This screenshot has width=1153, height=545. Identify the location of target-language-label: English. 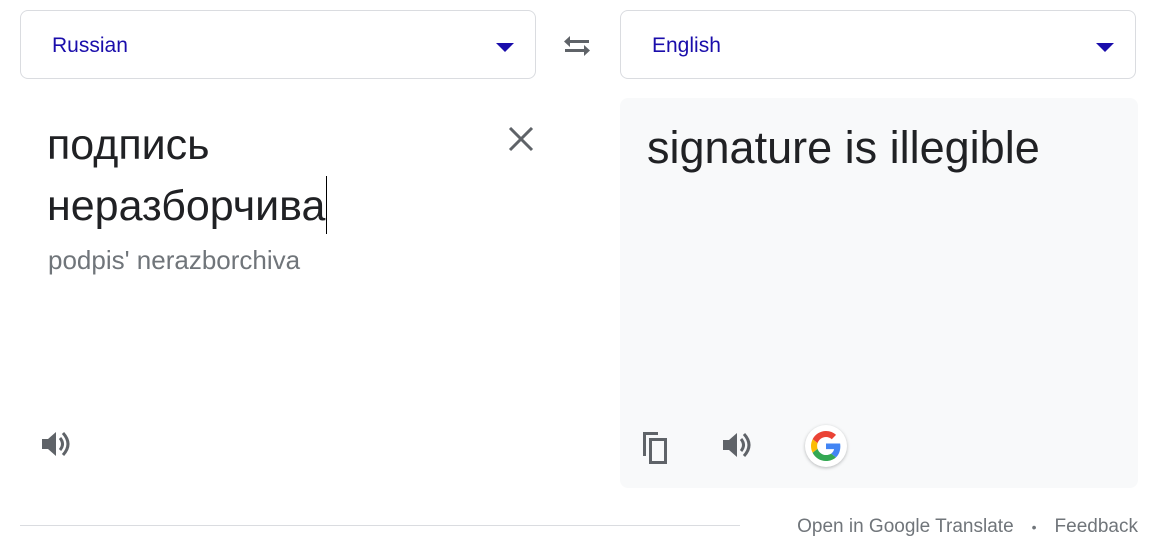
(686, 45).